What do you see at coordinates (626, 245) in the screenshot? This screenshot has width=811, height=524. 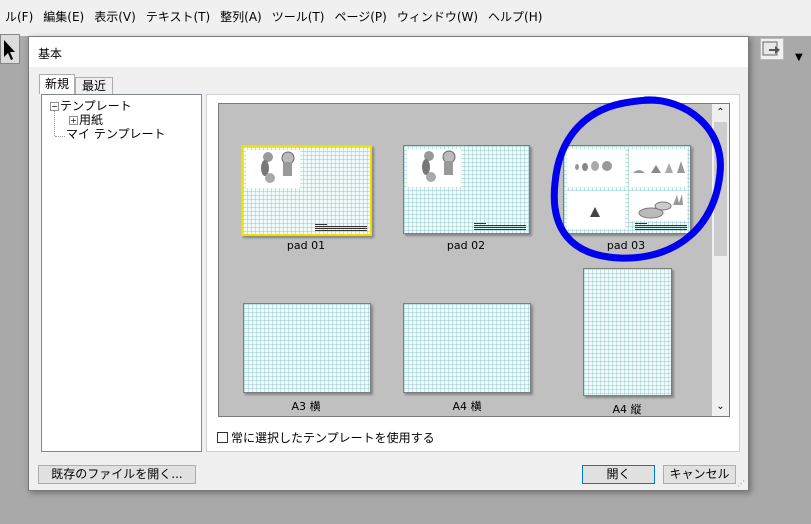 I see `thumb-label: pad 03` at bounding box center [626, 245].